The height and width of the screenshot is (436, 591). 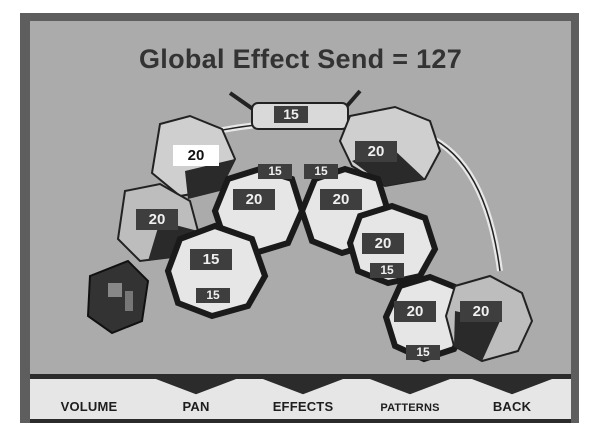 What do you see at coordinates (211, 259) in the screenshot?
I see `snare-value: 15` at bounding box center [211, 259].